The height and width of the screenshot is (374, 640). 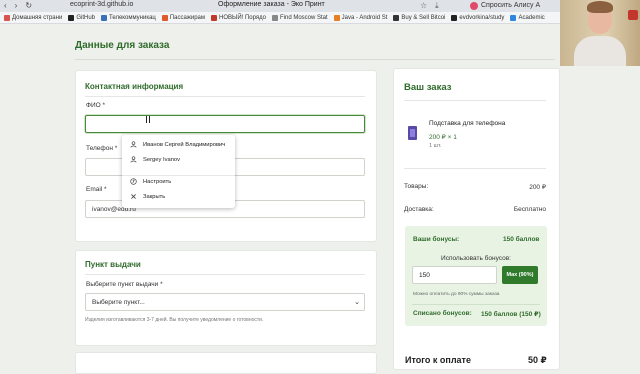 I want to click on pickup-label: Выберите пункт выдачи *, so click(x=124, y=284).